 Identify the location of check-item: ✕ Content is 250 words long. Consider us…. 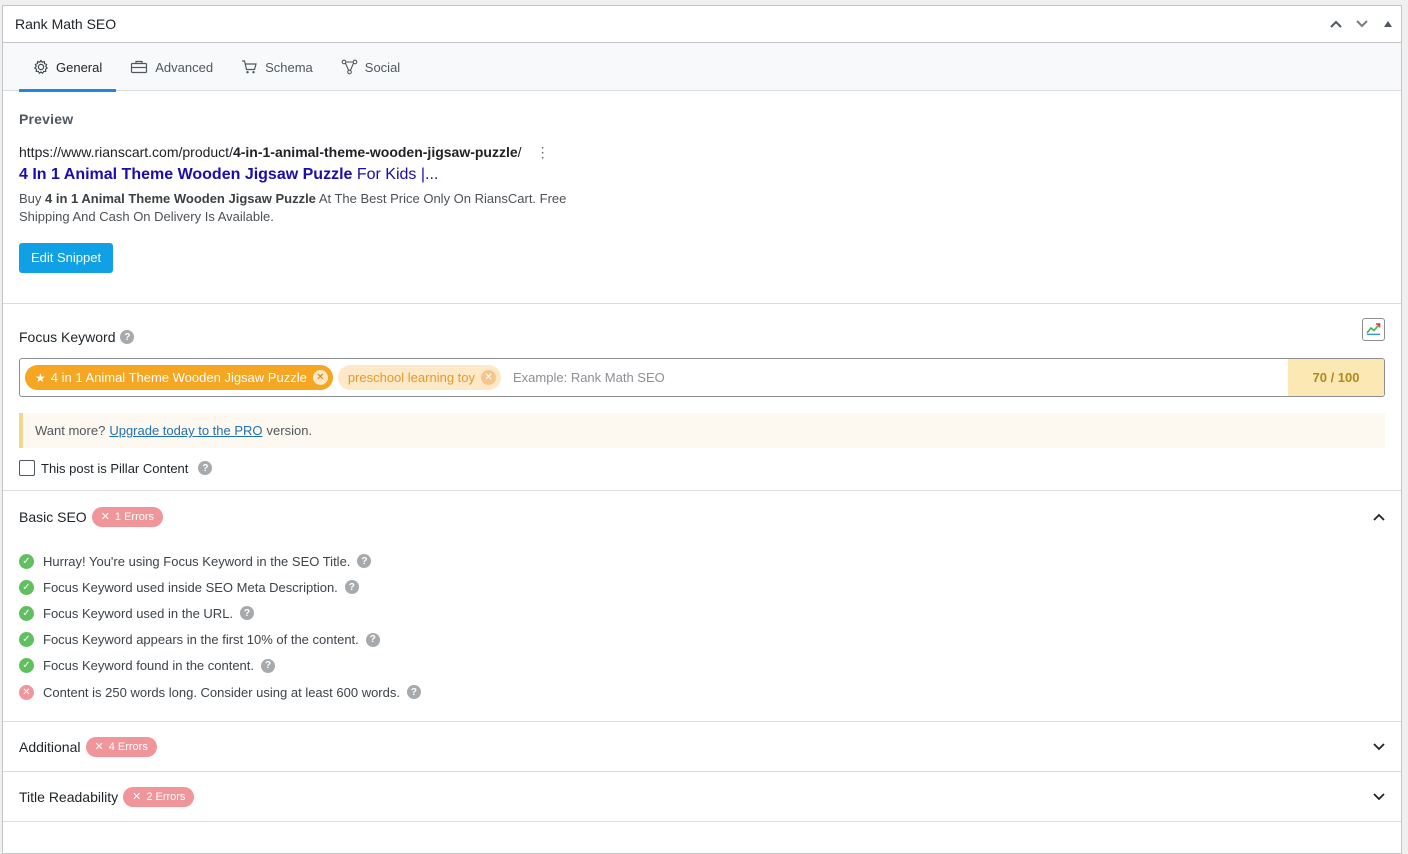
(702, 692).